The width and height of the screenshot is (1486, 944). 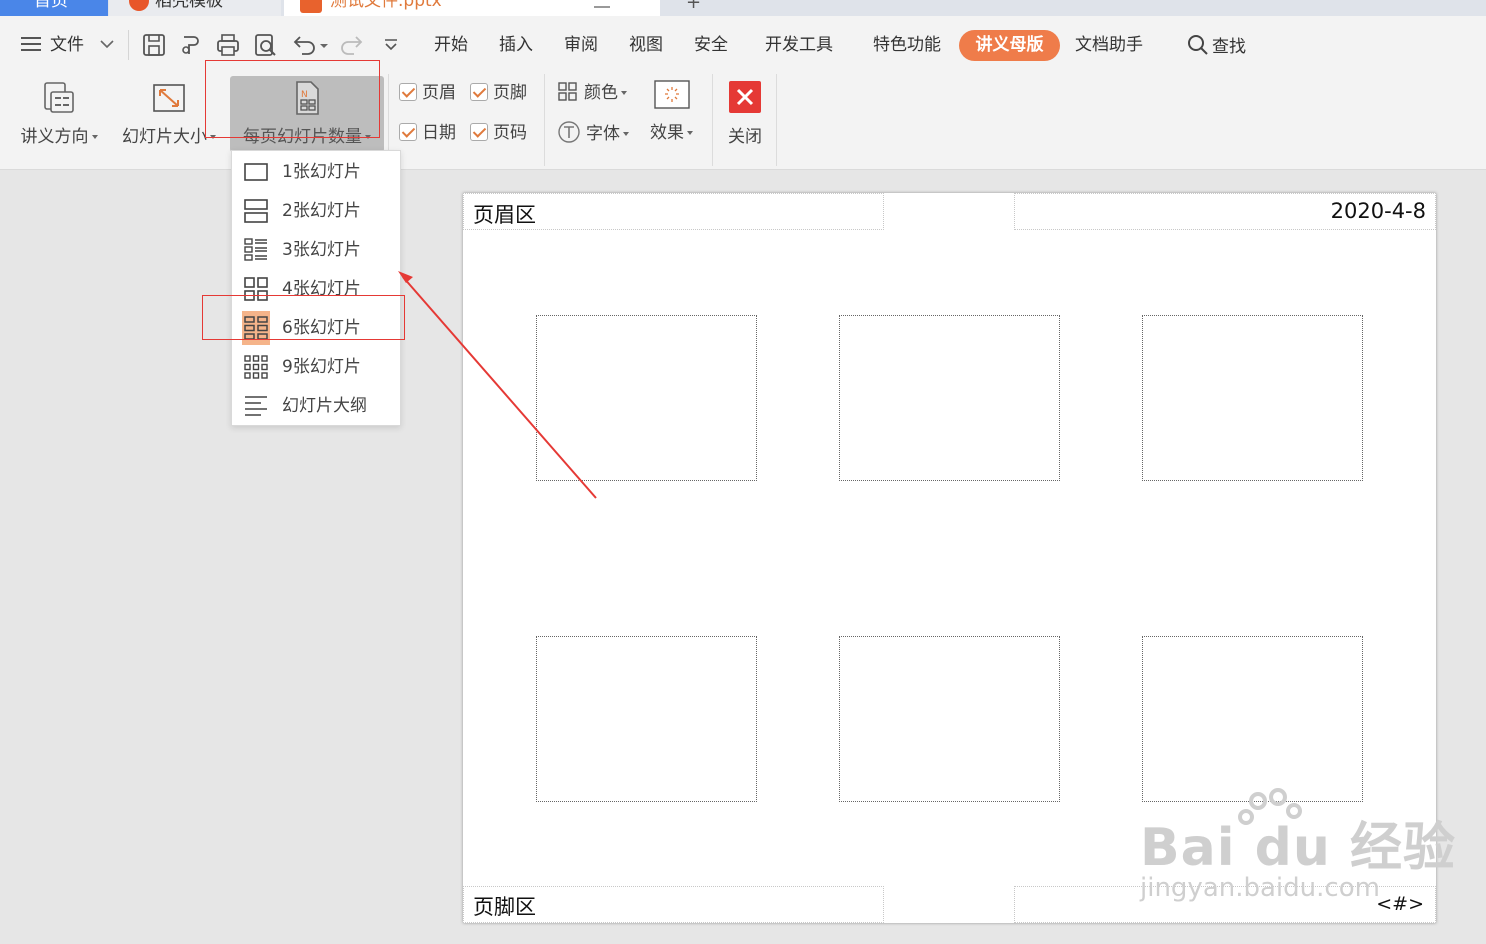 I want to click on close-master-button: 关闭, so click(x=745, y=112).